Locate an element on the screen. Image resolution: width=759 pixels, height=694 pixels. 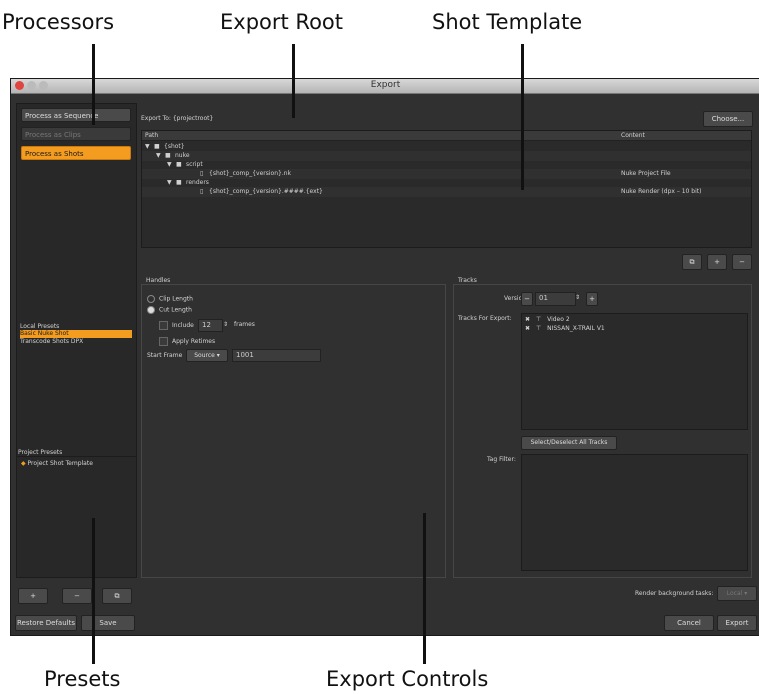
add-folder-icon: ⧉ is located at coordinates (692, 262).